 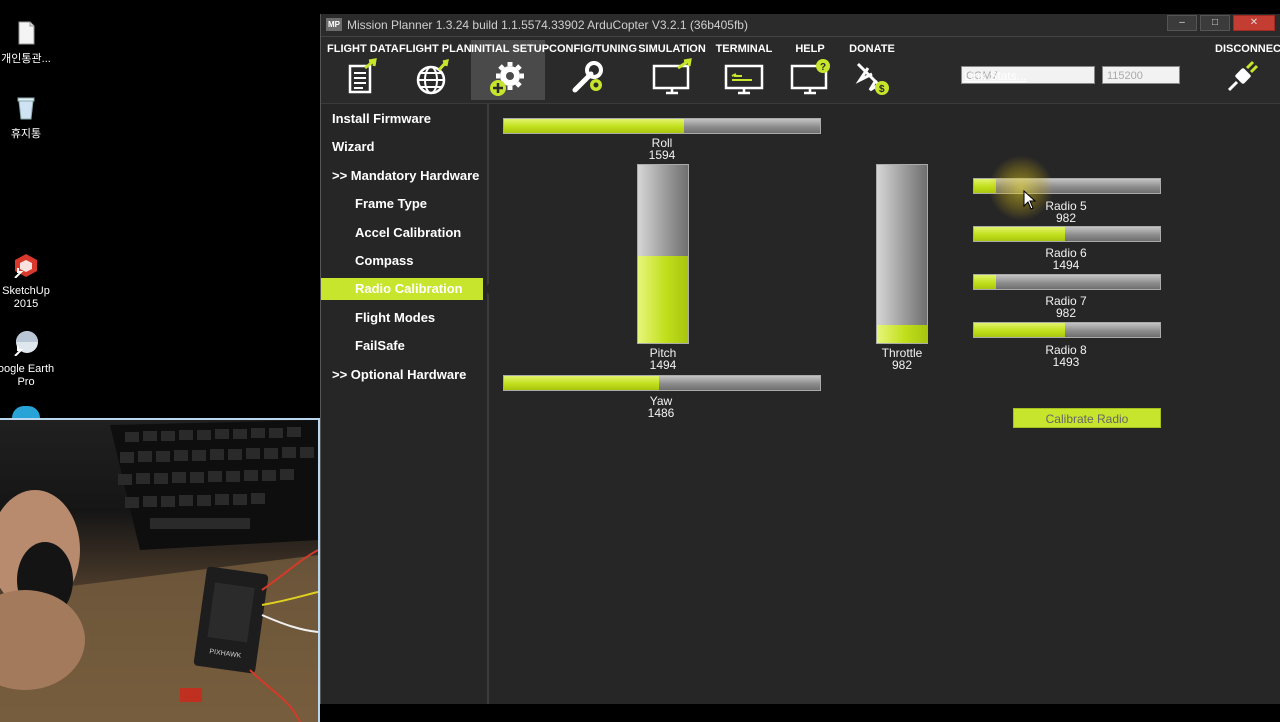 What do you see at coordinates (363, 49) in the screenshot?
I see `menu-label: FLIGHT DATA` at bounding box center [363, 49].